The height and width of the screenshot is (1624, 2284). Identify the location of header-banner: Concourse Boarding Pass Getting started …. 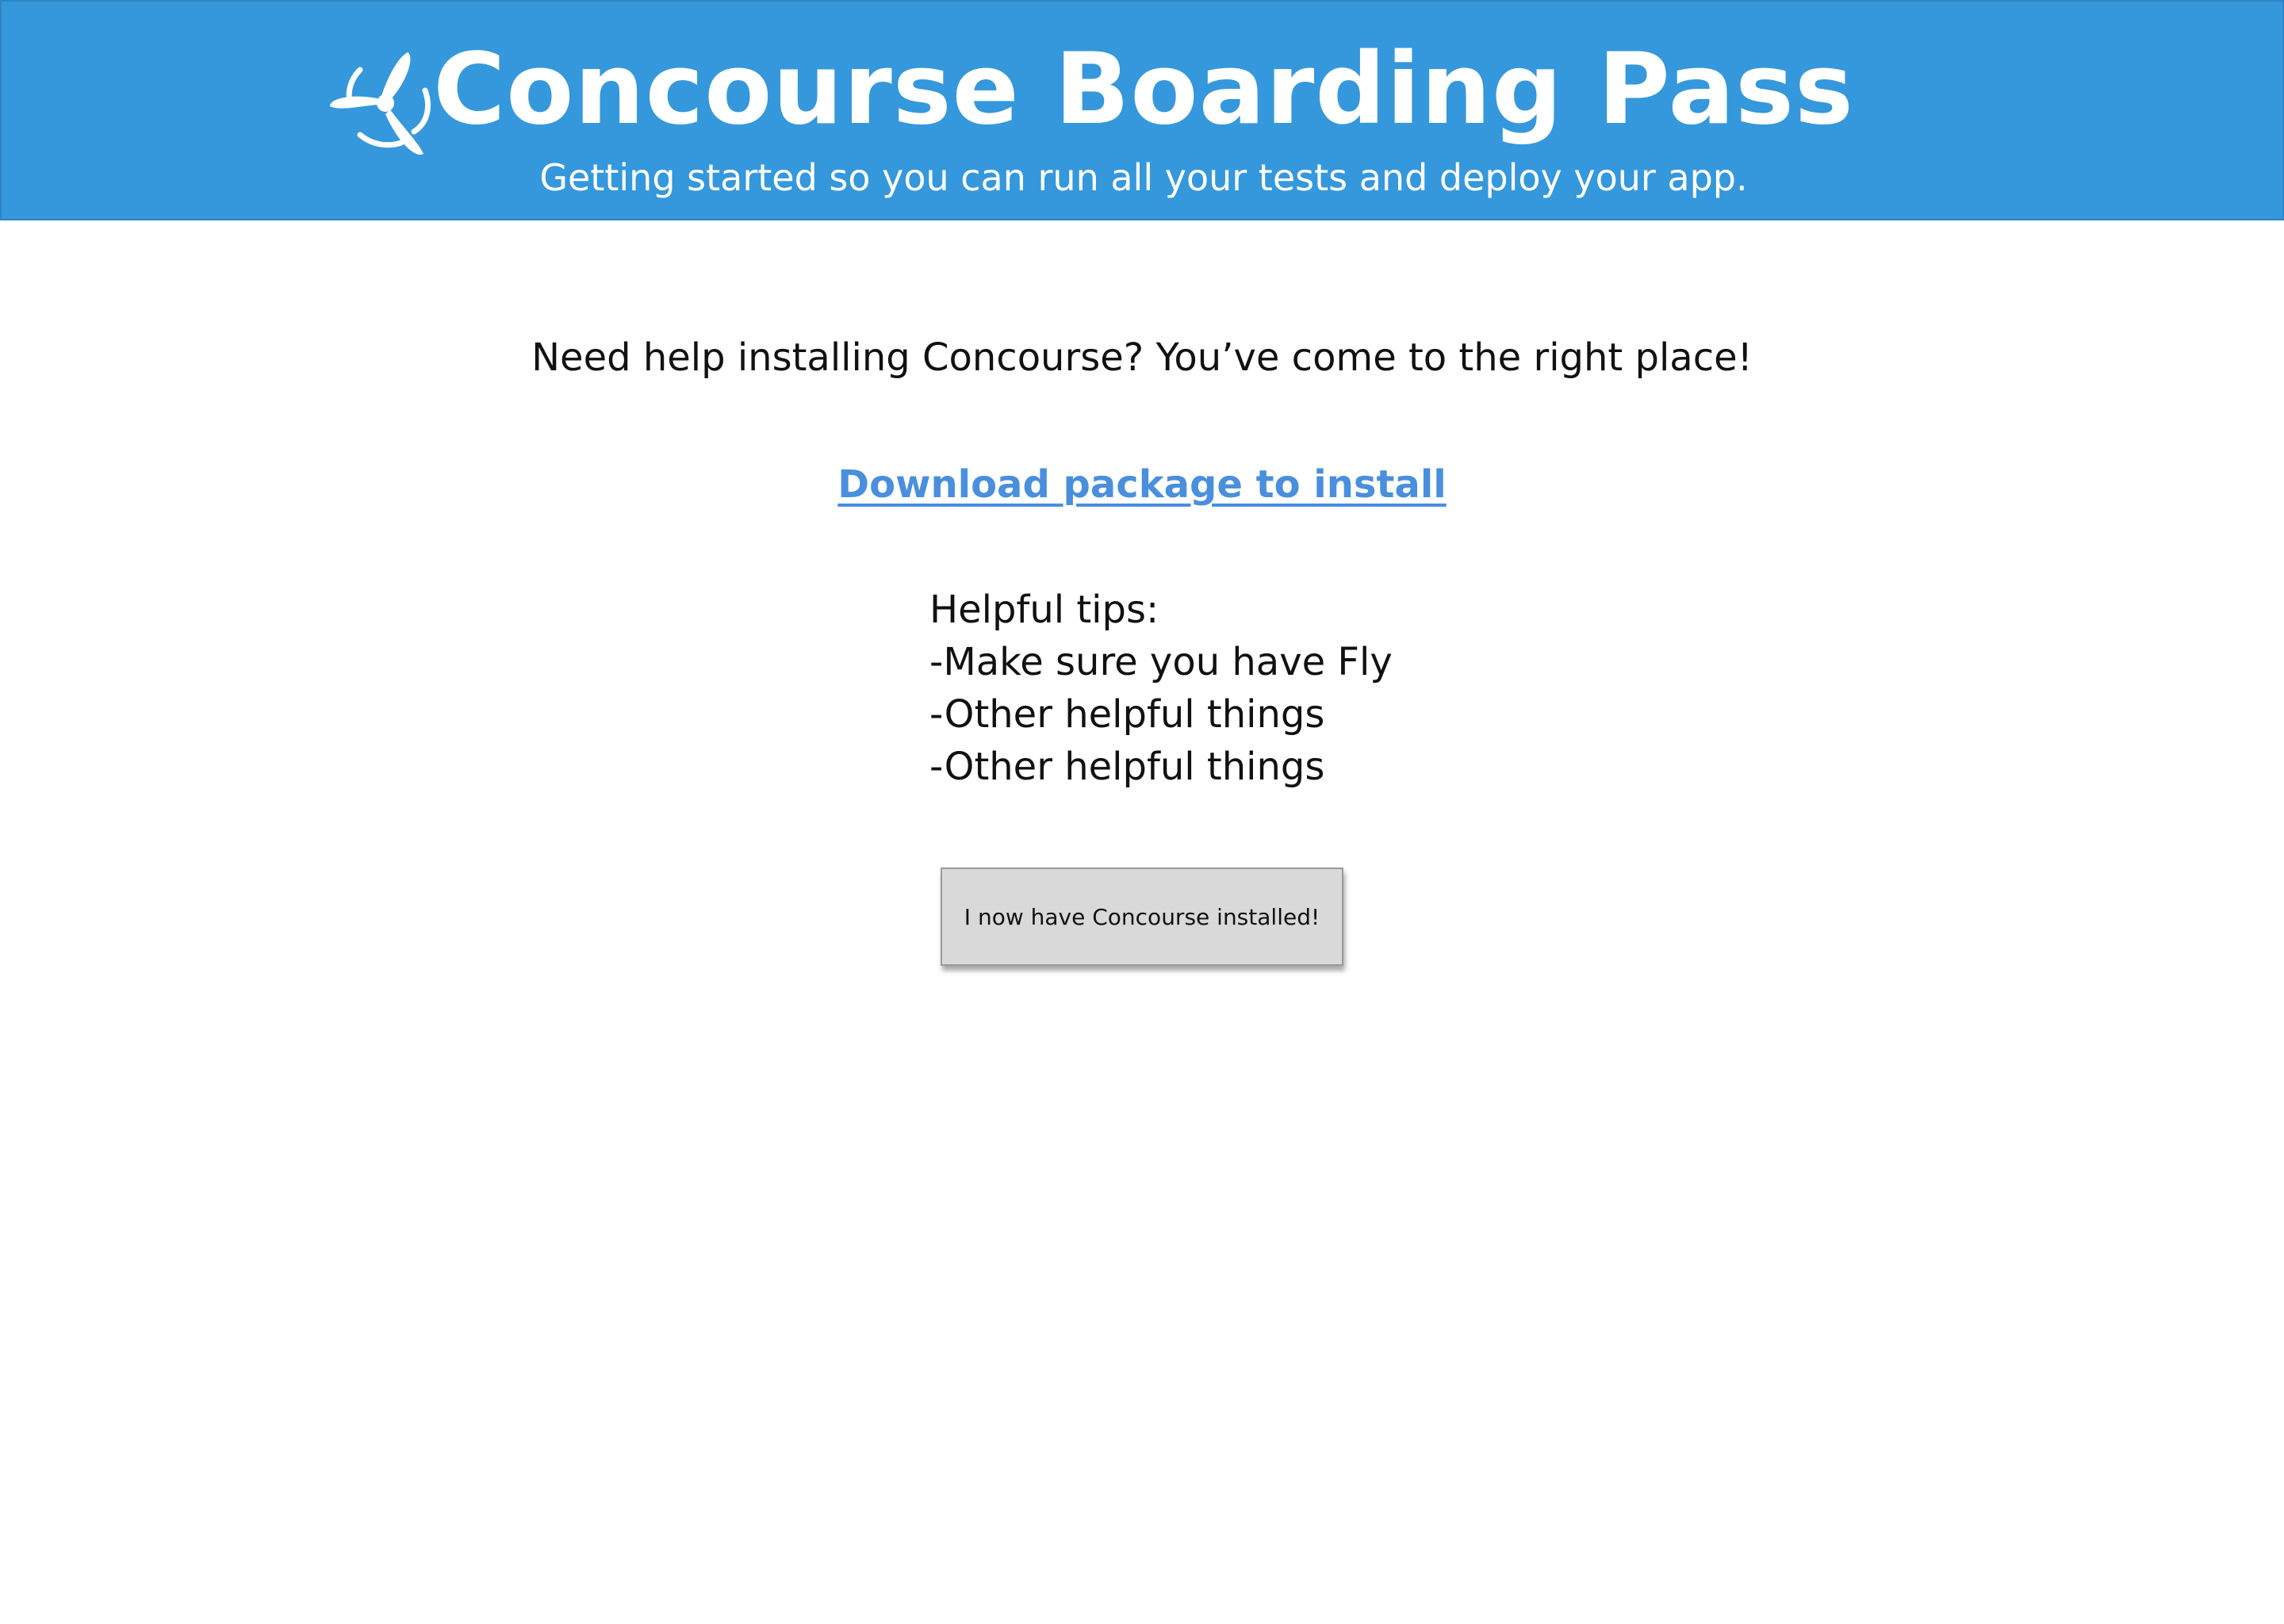
(1142, 110).